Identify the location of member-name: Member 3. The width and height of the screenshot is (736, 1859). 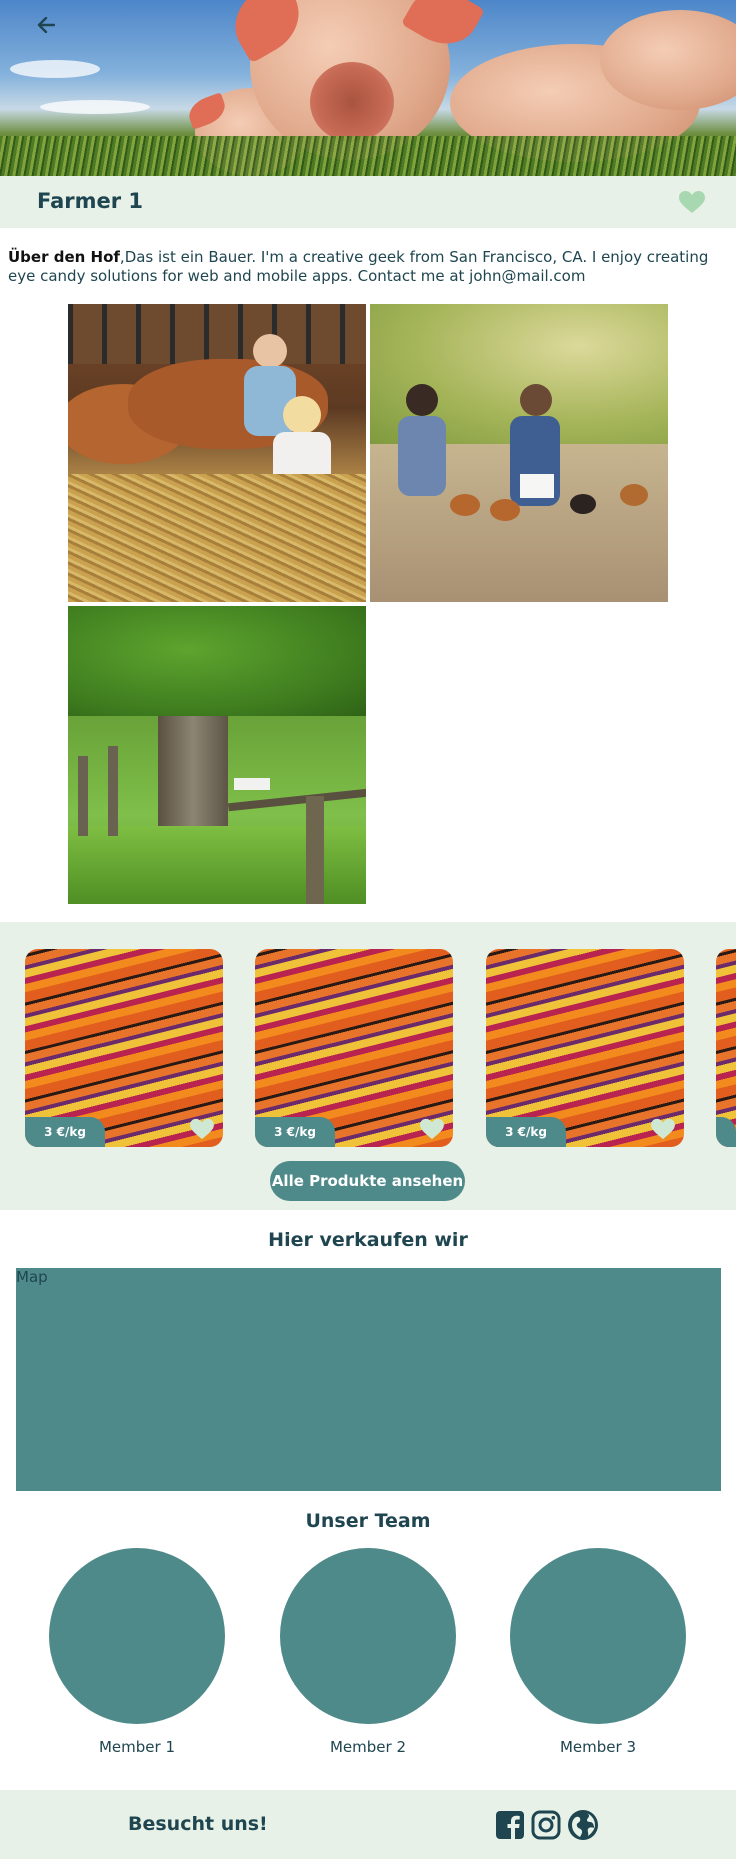
(597, 1747).